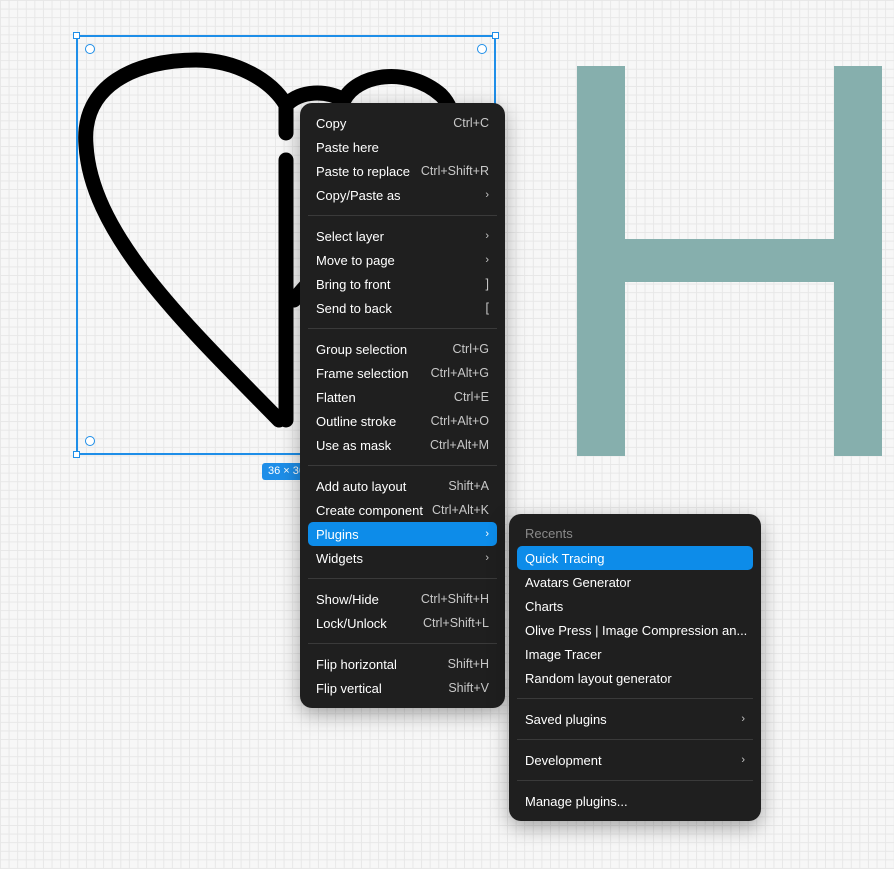  What do you see at coordinates (454, 599) in the screenshot?
I see `menu-item-shortcut: Ctrl+Shift+H` at bounding box center [454, 599].